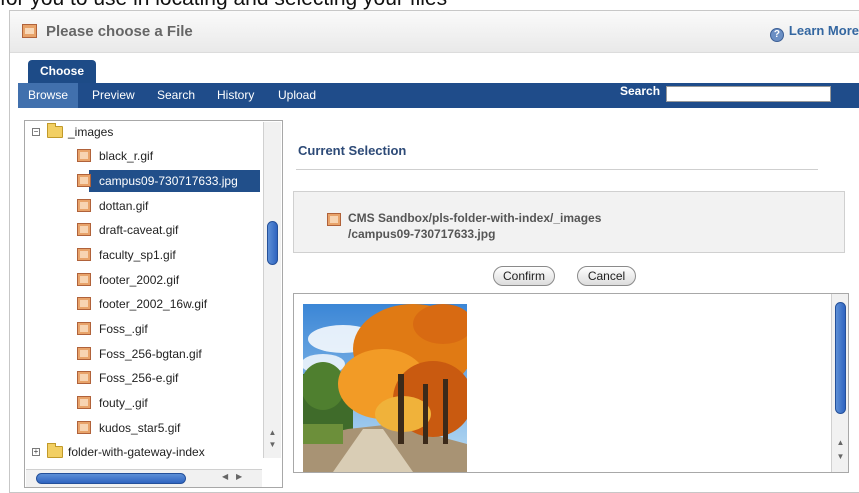 The width and height of the screenshot is (859, 493). Describe the element at coordinates (297, 95) in the screenshot. I see `nav-upload: Upload` at that location.